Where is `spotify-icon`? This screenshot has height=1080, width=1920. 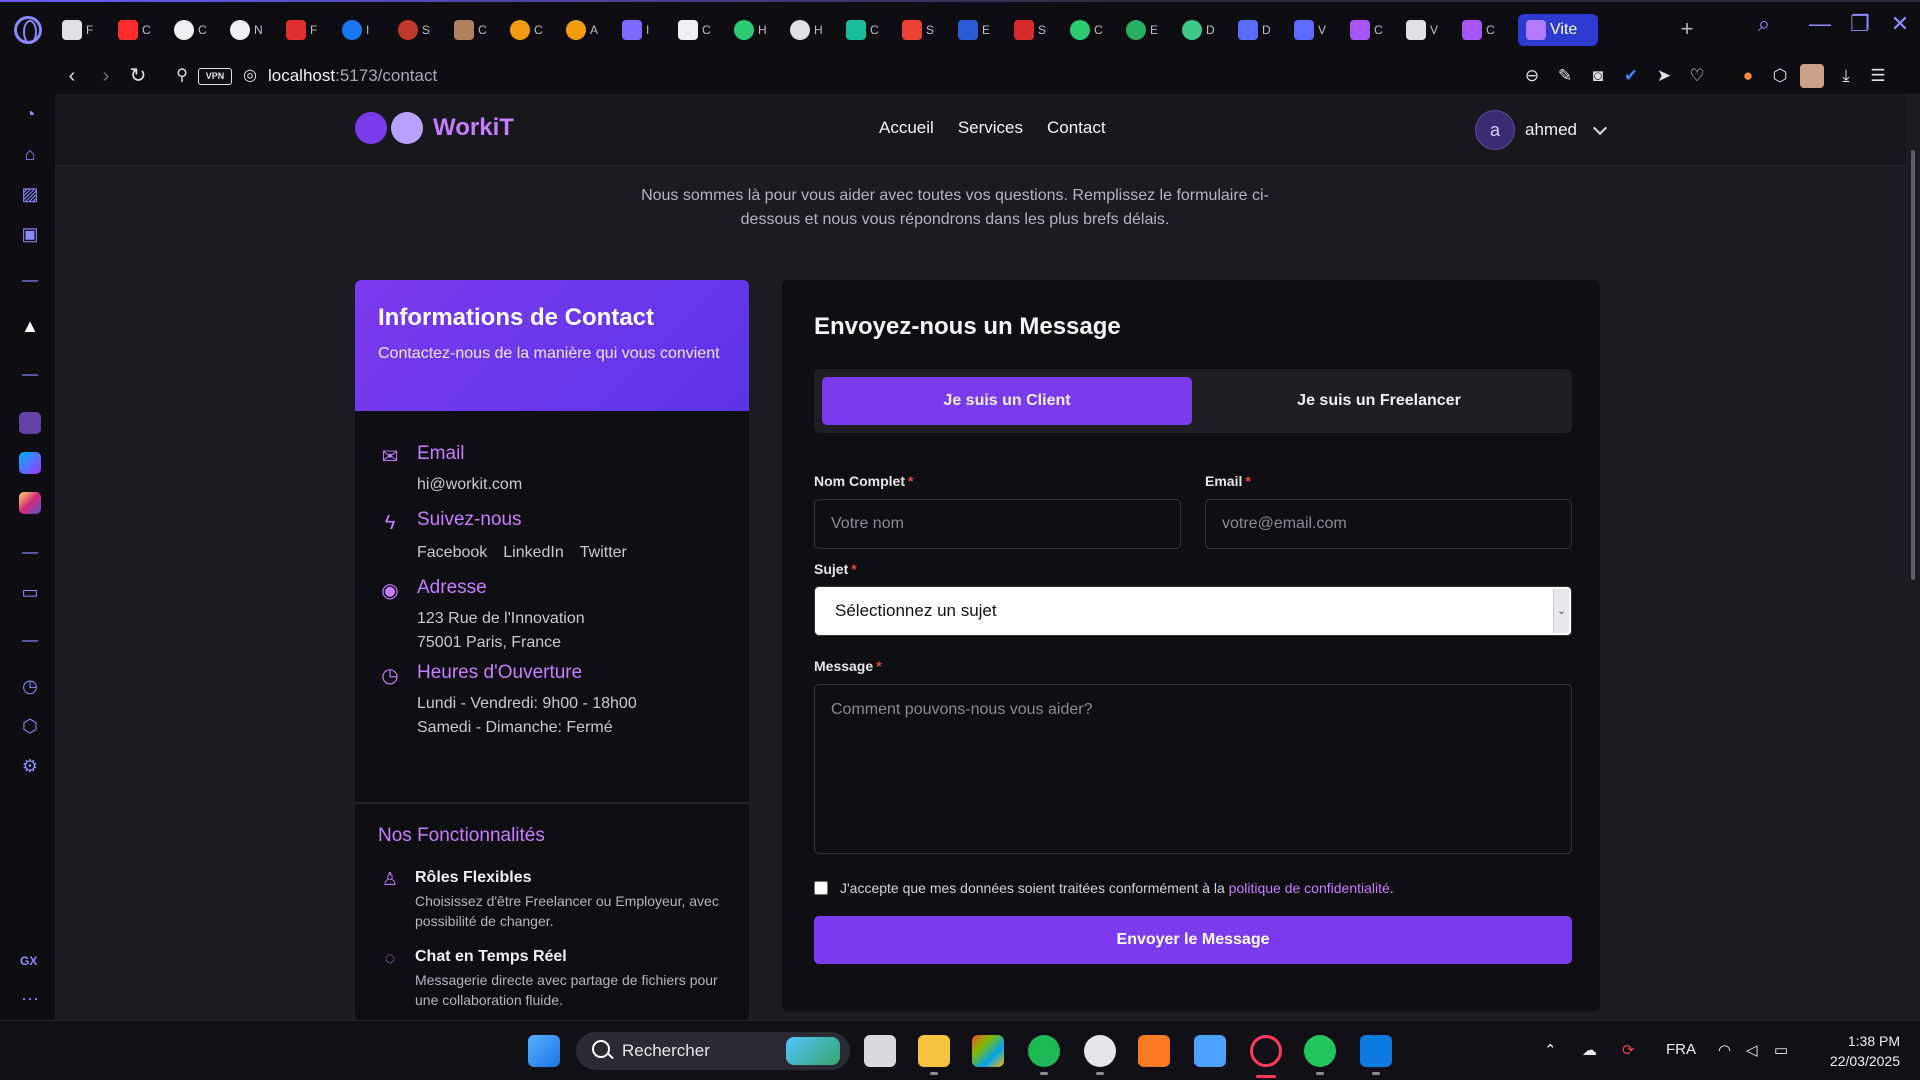
spotify-icon is located at coordinates (1044, 1055).